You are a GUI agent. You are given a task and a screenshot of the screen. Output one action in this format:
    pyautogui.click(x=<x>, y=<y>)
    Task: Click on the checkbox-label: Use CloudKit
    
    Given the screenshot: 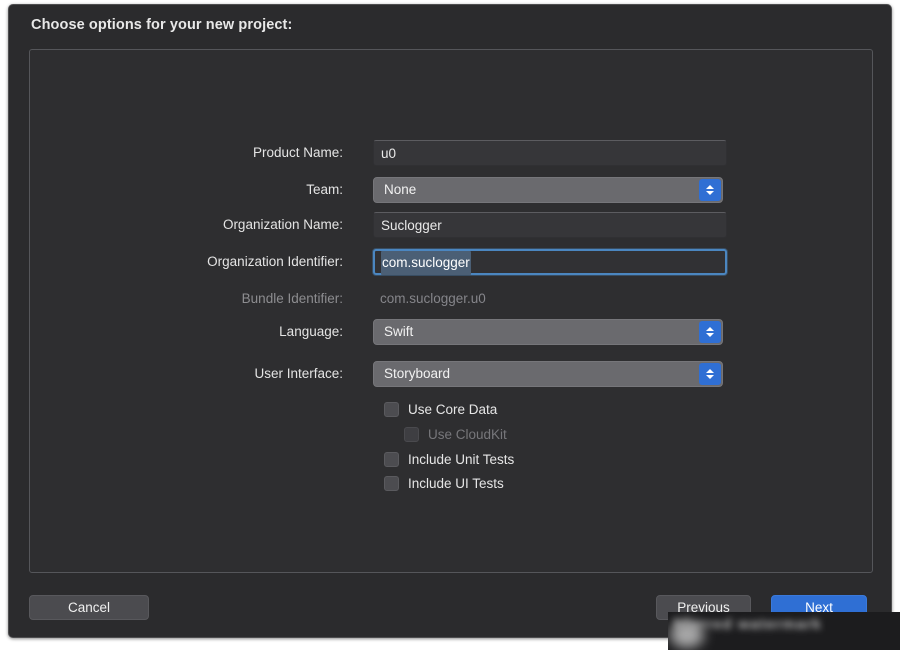 What is the action you would take?
    pyautogui.click(x=467, y=434)
    